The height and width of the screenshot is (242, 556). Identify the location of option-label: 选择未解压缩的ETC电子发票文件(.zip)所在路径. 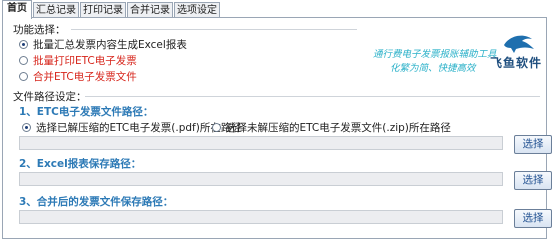
(338, 128).